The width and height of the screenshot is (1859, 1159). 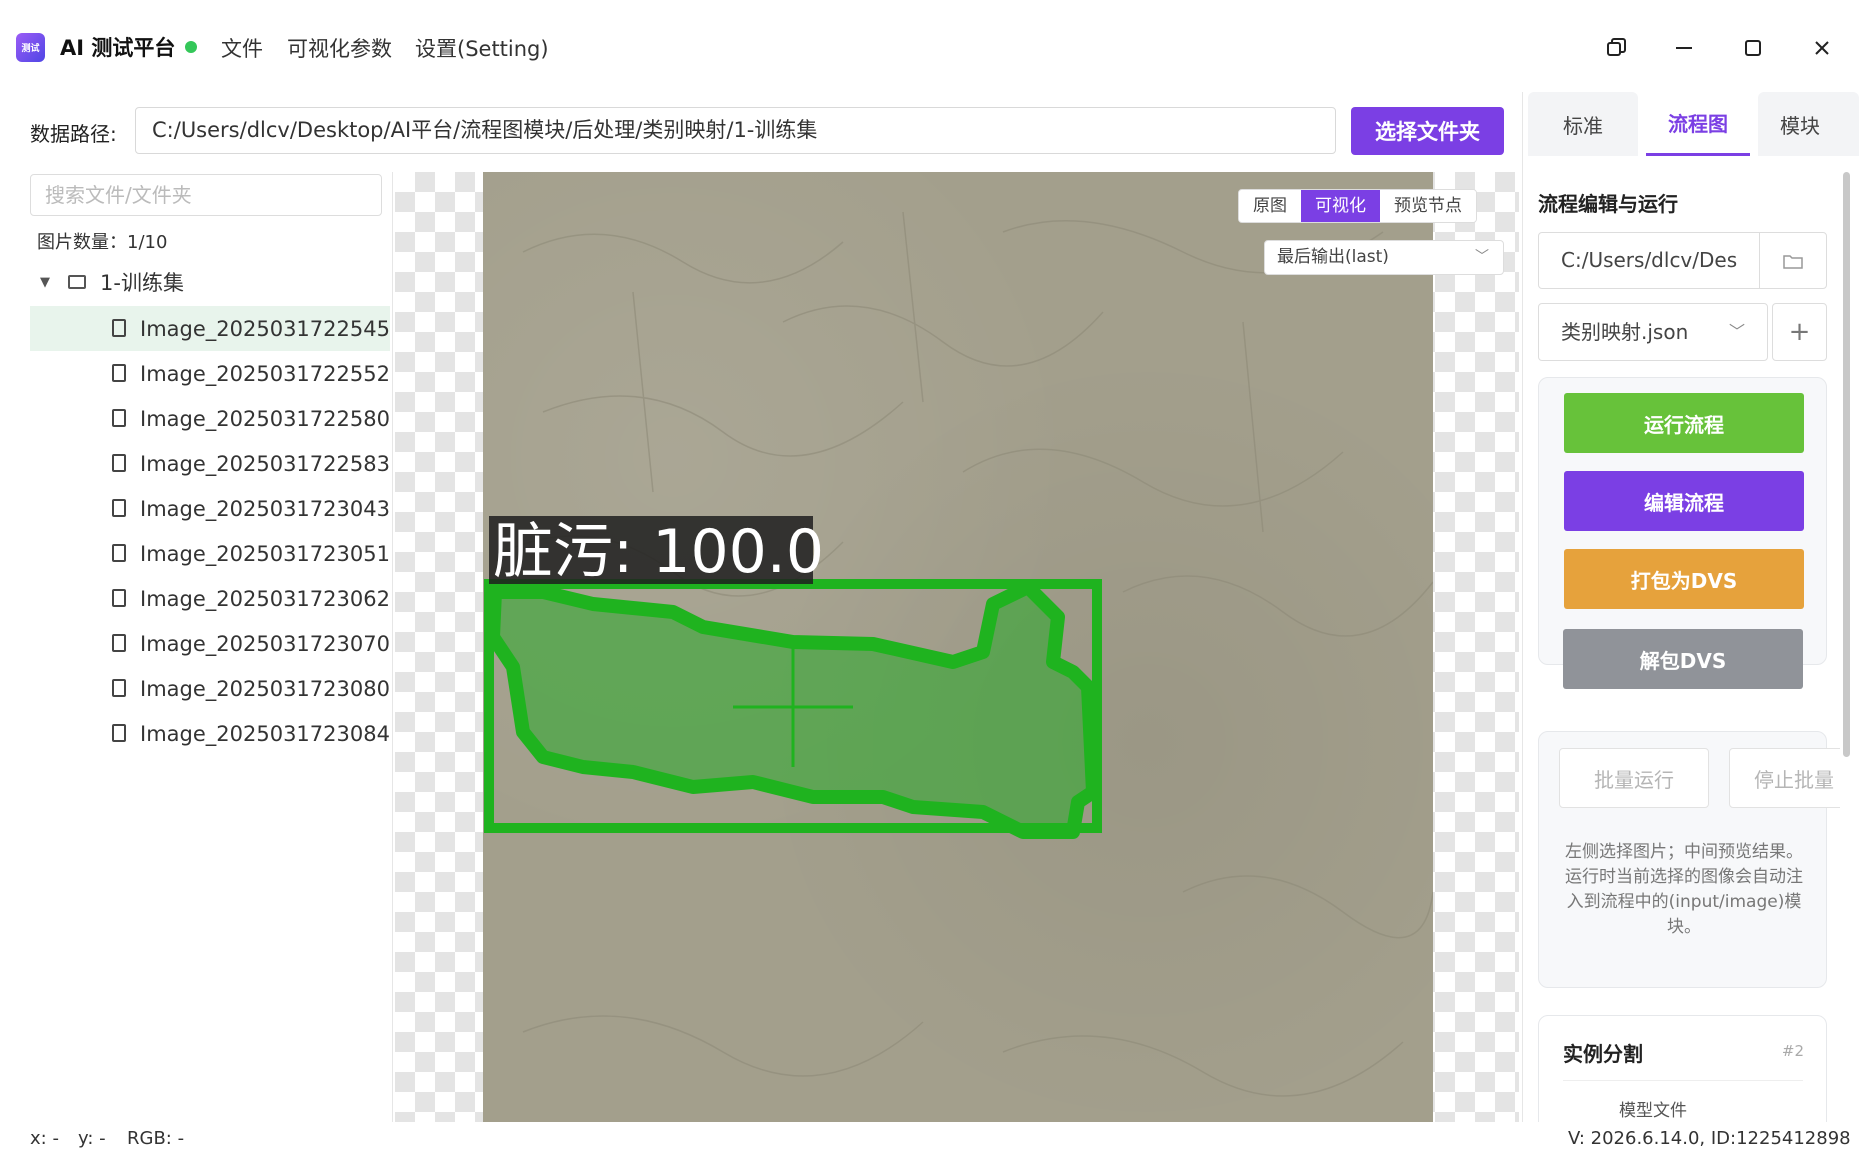 I want to click on tab-standard: 标准, so click(x=1583, y=124).